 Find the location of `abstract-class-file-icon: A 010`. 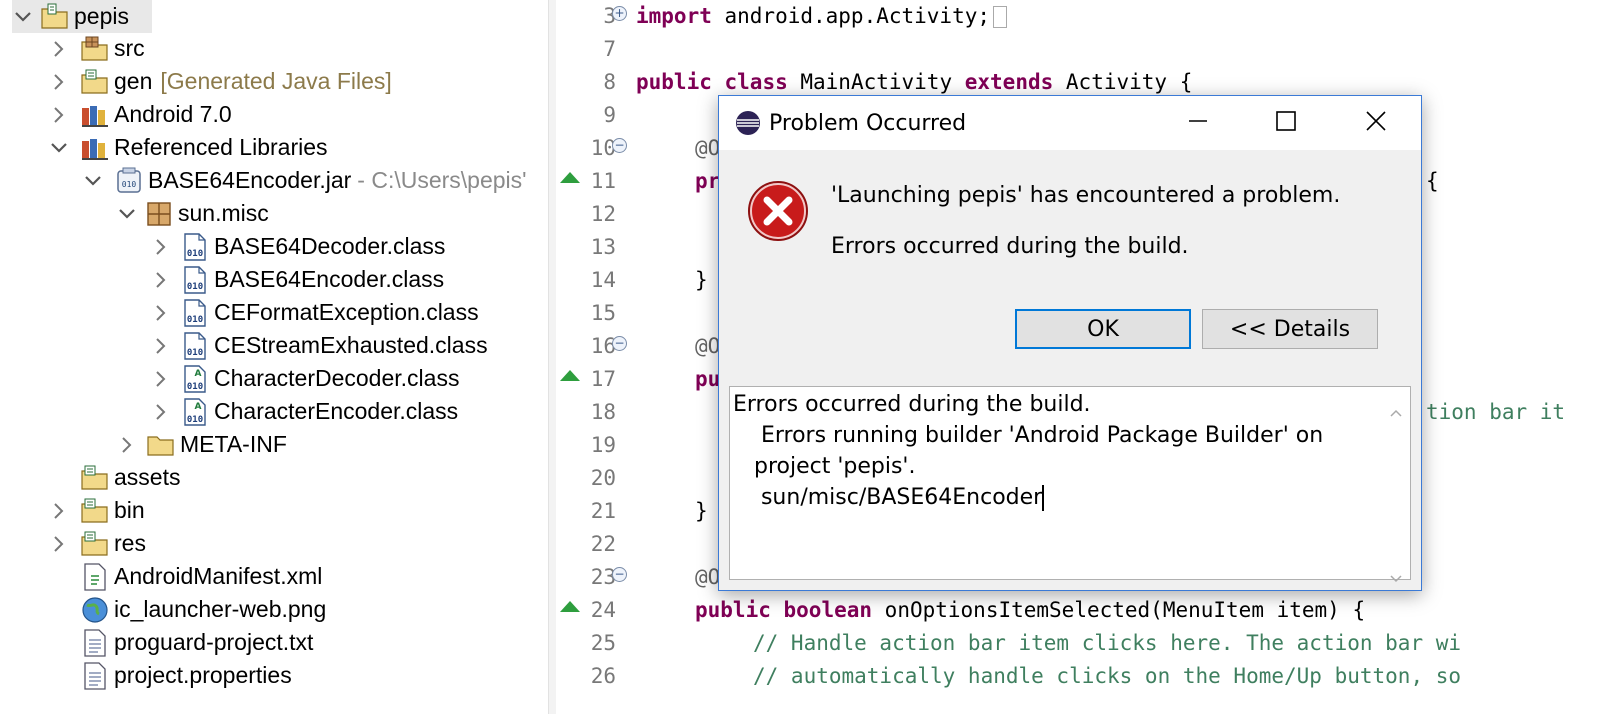

abstract-class-file-icon: A 010 is located at coordinates (195, 412).